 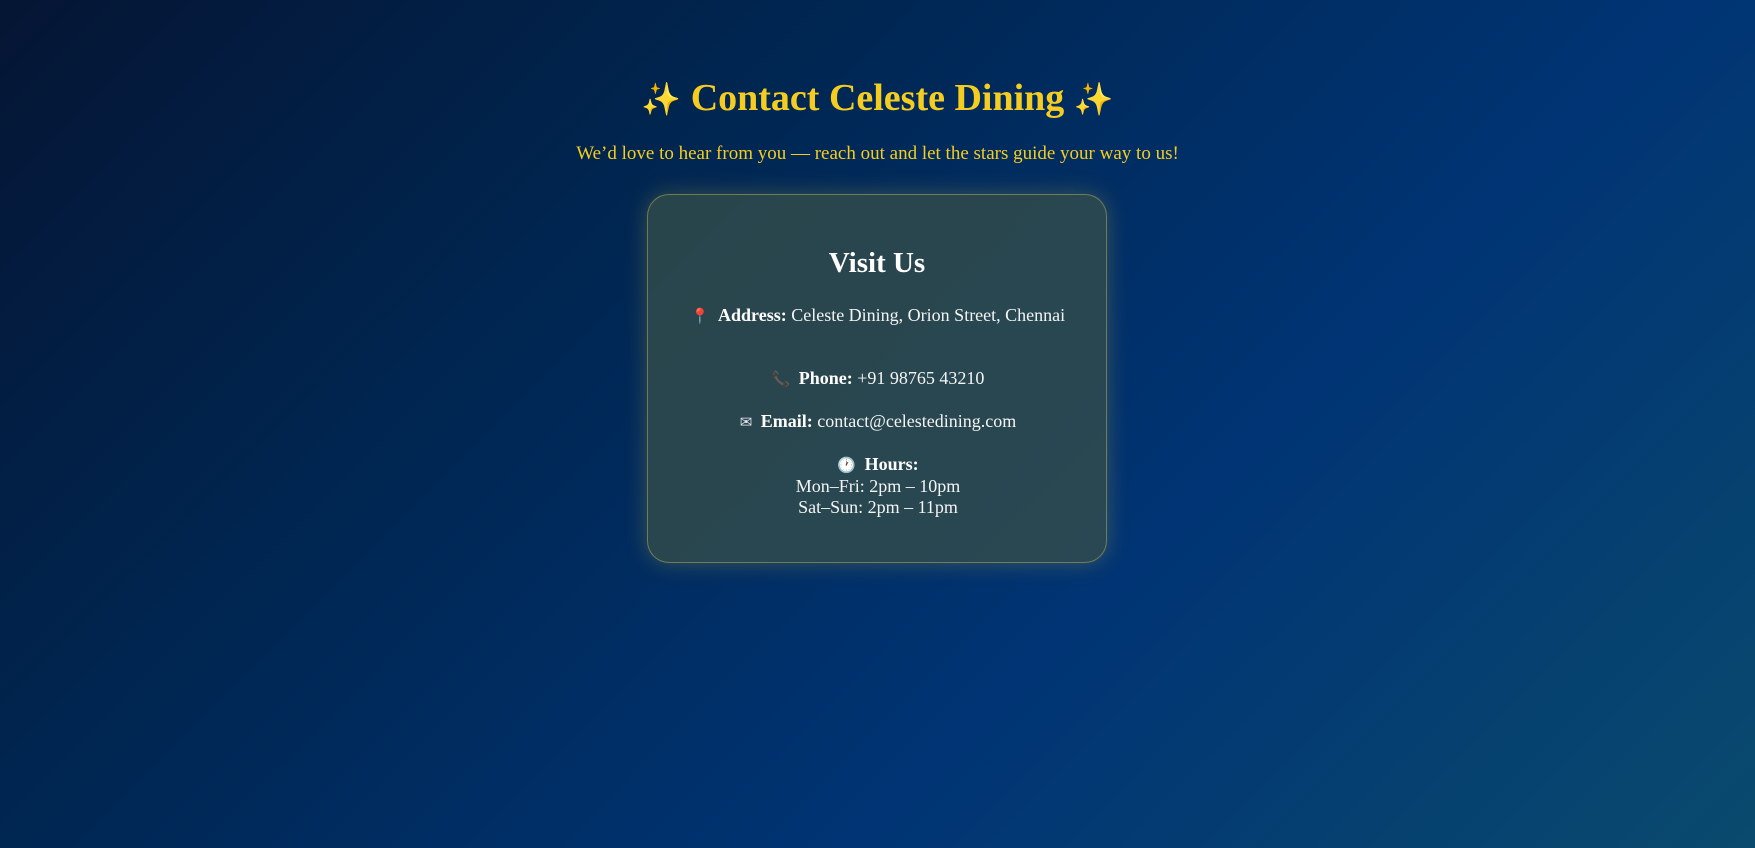 What do you see at coordinates (847, 465) in the screenshot?
I see `clock-icon: 🕐` at bounding box center [847, 465].